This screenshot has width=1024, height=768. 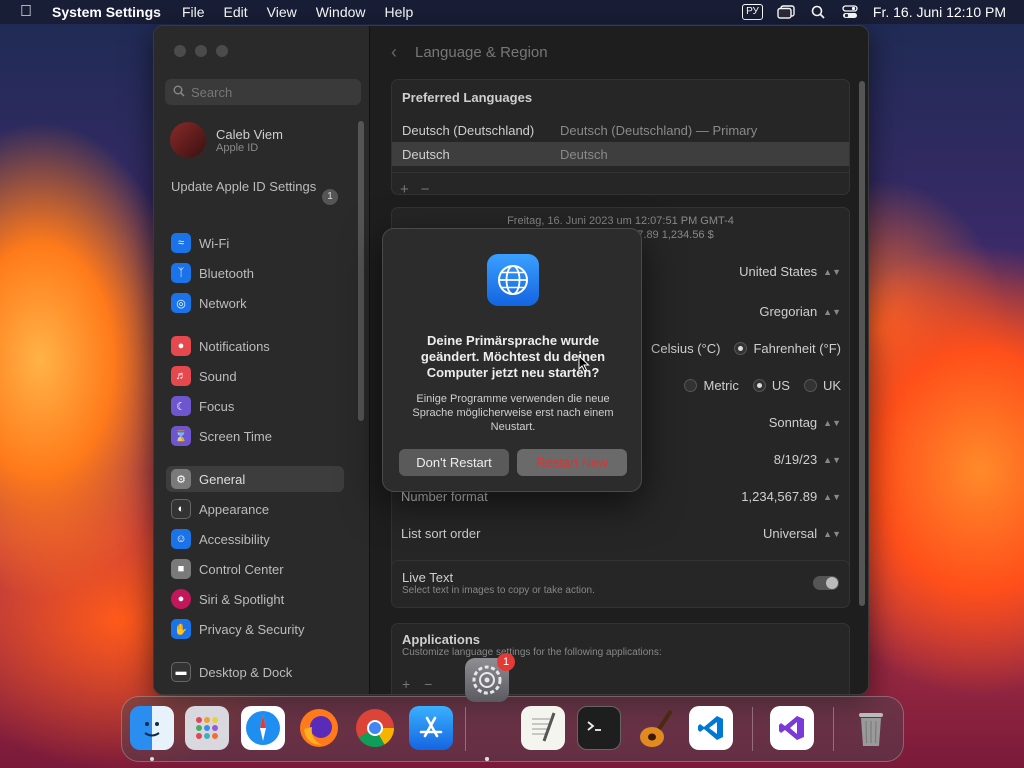 What do you see at coordinates (241, 569) in the screenshot?
I see `sidebar-item-label: Control Center` at bounding box center [241, 569].